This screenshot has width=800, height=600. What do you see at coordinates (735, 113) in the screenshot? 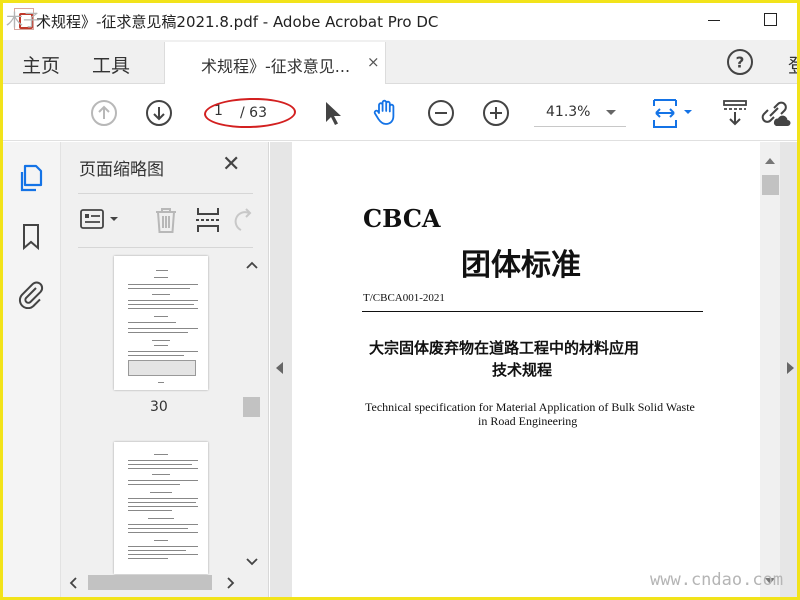
I see `scroll-mode-icon` at bounding box center [735, 113].